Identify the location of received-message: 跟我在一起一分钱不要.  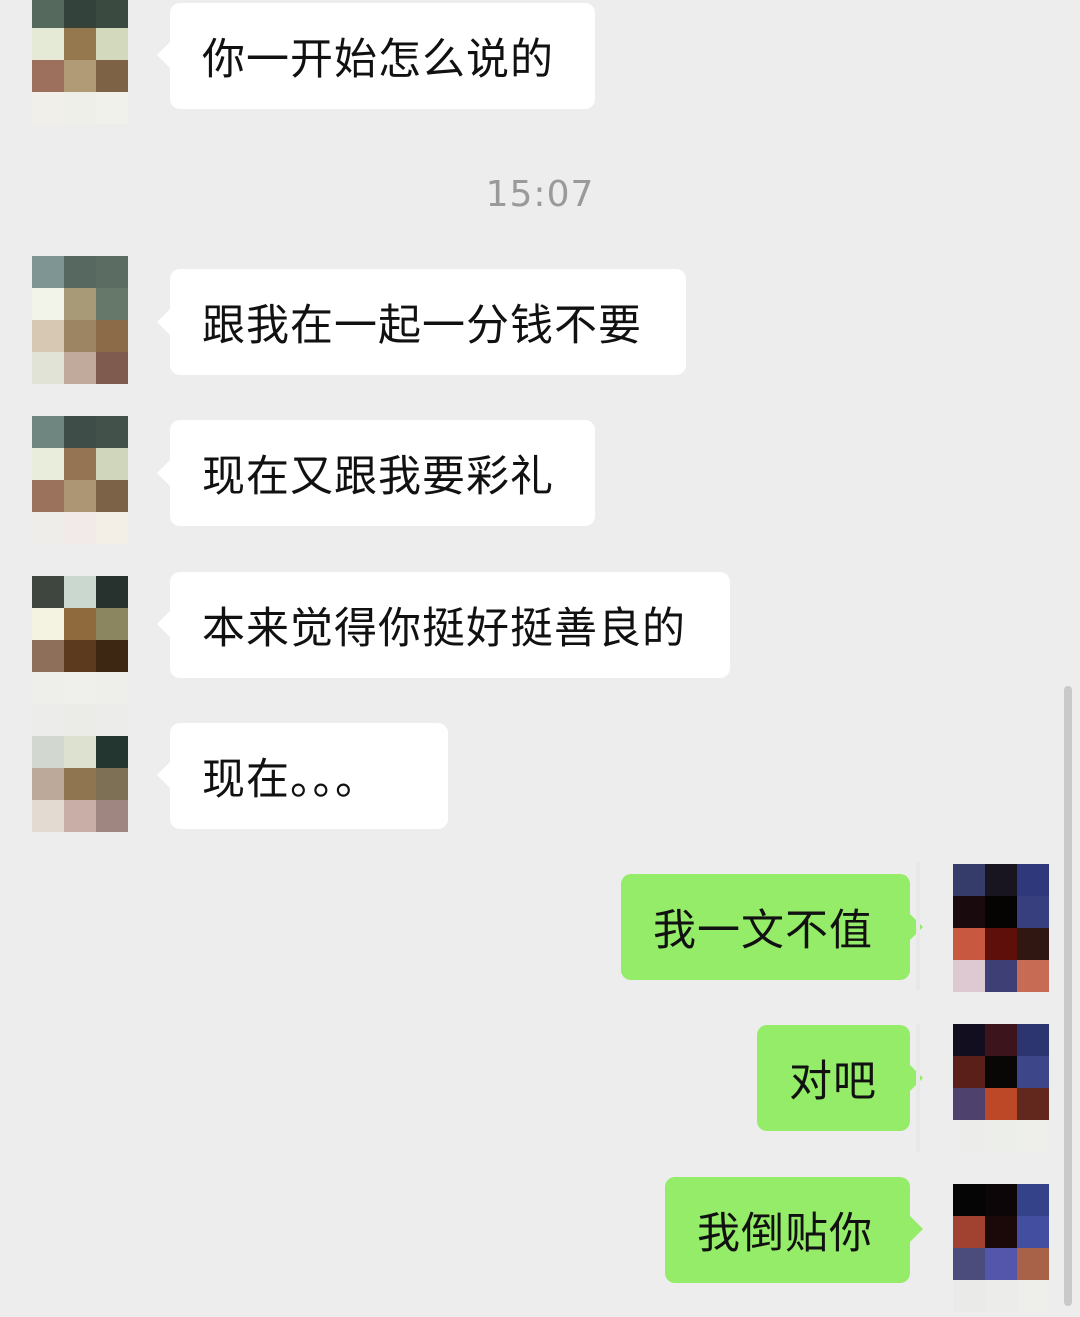
(428, 322).